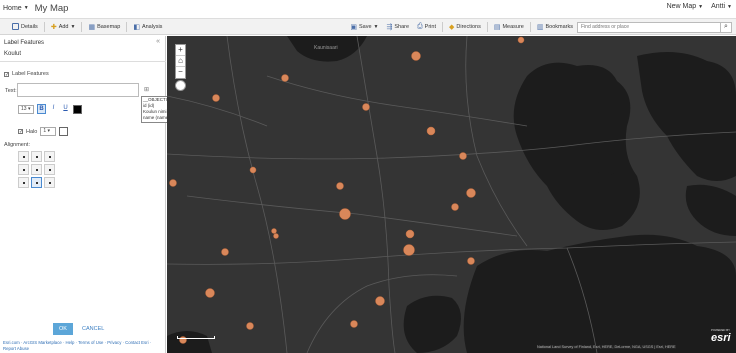  What do you see at coordinates (721, 338) in the screenshot?
I see `esri-logo: esri` at bounding box center [721, 338].